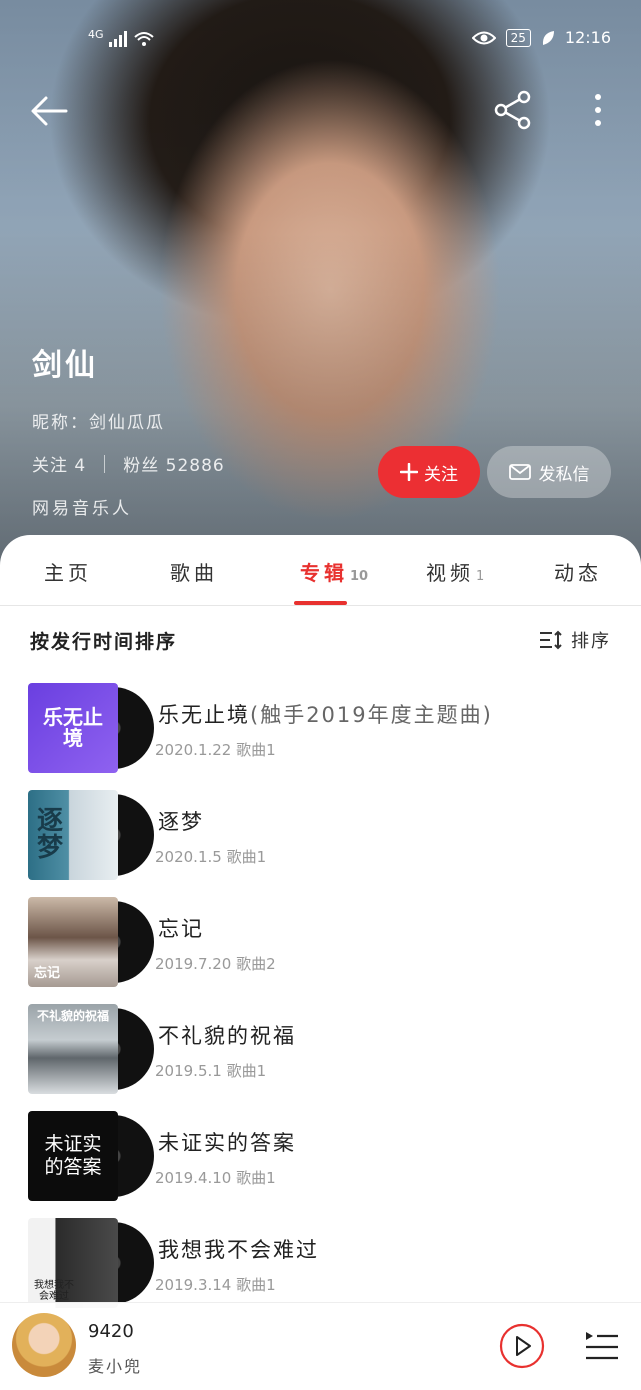  Describe the element at coordinates (96, 34) in the screenshot. I see `network-type: 4G` at that location.